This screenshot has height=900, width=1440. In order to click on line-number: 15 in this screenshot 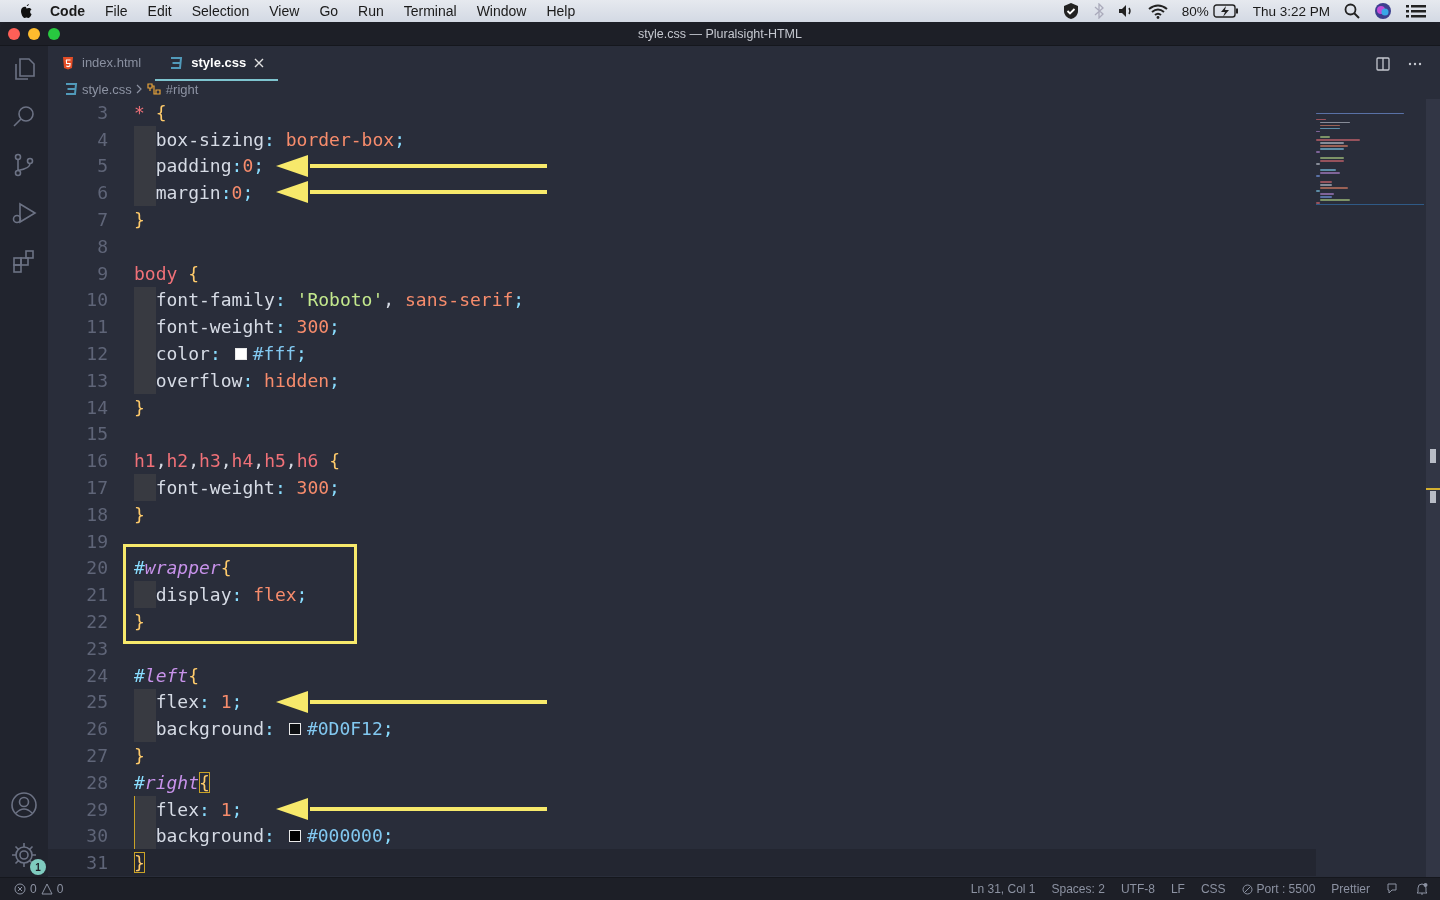, I will do `click(96, 434)`.